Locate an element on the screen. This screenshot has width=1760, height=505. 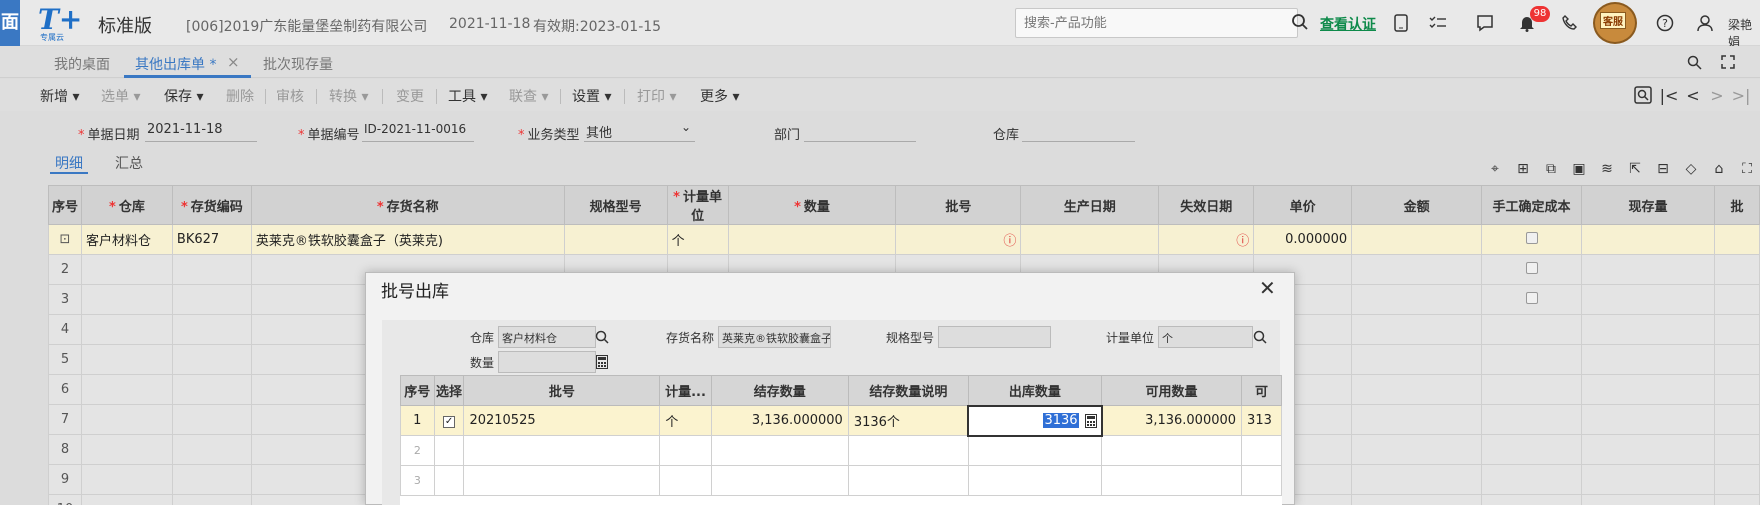
tab-other-outbound: 其他出库单 * is located at coordinates (175, 64).